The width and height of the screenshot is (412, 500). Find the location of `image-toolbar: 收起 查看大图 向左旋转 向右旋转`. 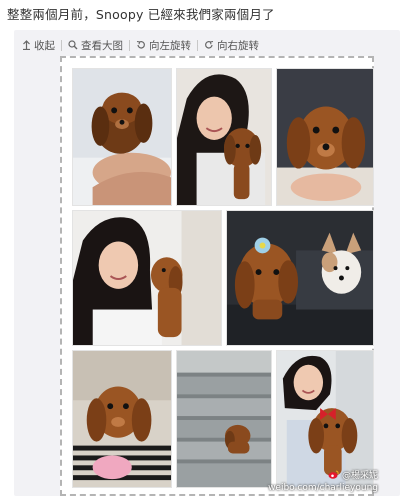

image-toolbar: 收起 查看大图 向左旋转 向右旋转 is located at coordinates (140, 45).